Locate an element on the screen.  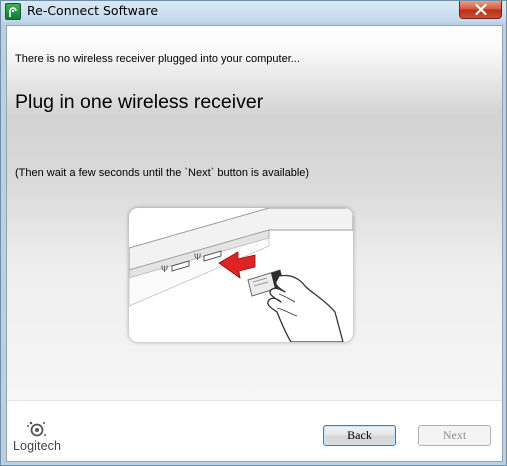
app-icon is located at coordinates (13, 11).